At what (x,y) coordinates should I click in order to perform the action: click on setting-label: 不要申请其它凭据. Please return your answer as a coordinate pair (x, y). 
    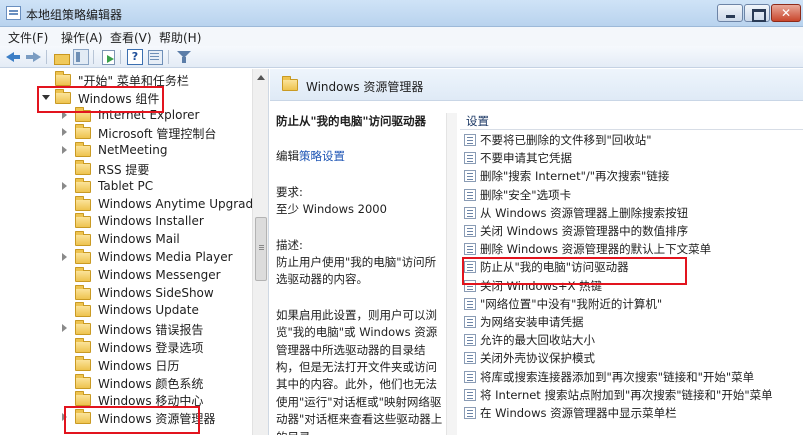
    Looking at the image, I should click on (526, 158).